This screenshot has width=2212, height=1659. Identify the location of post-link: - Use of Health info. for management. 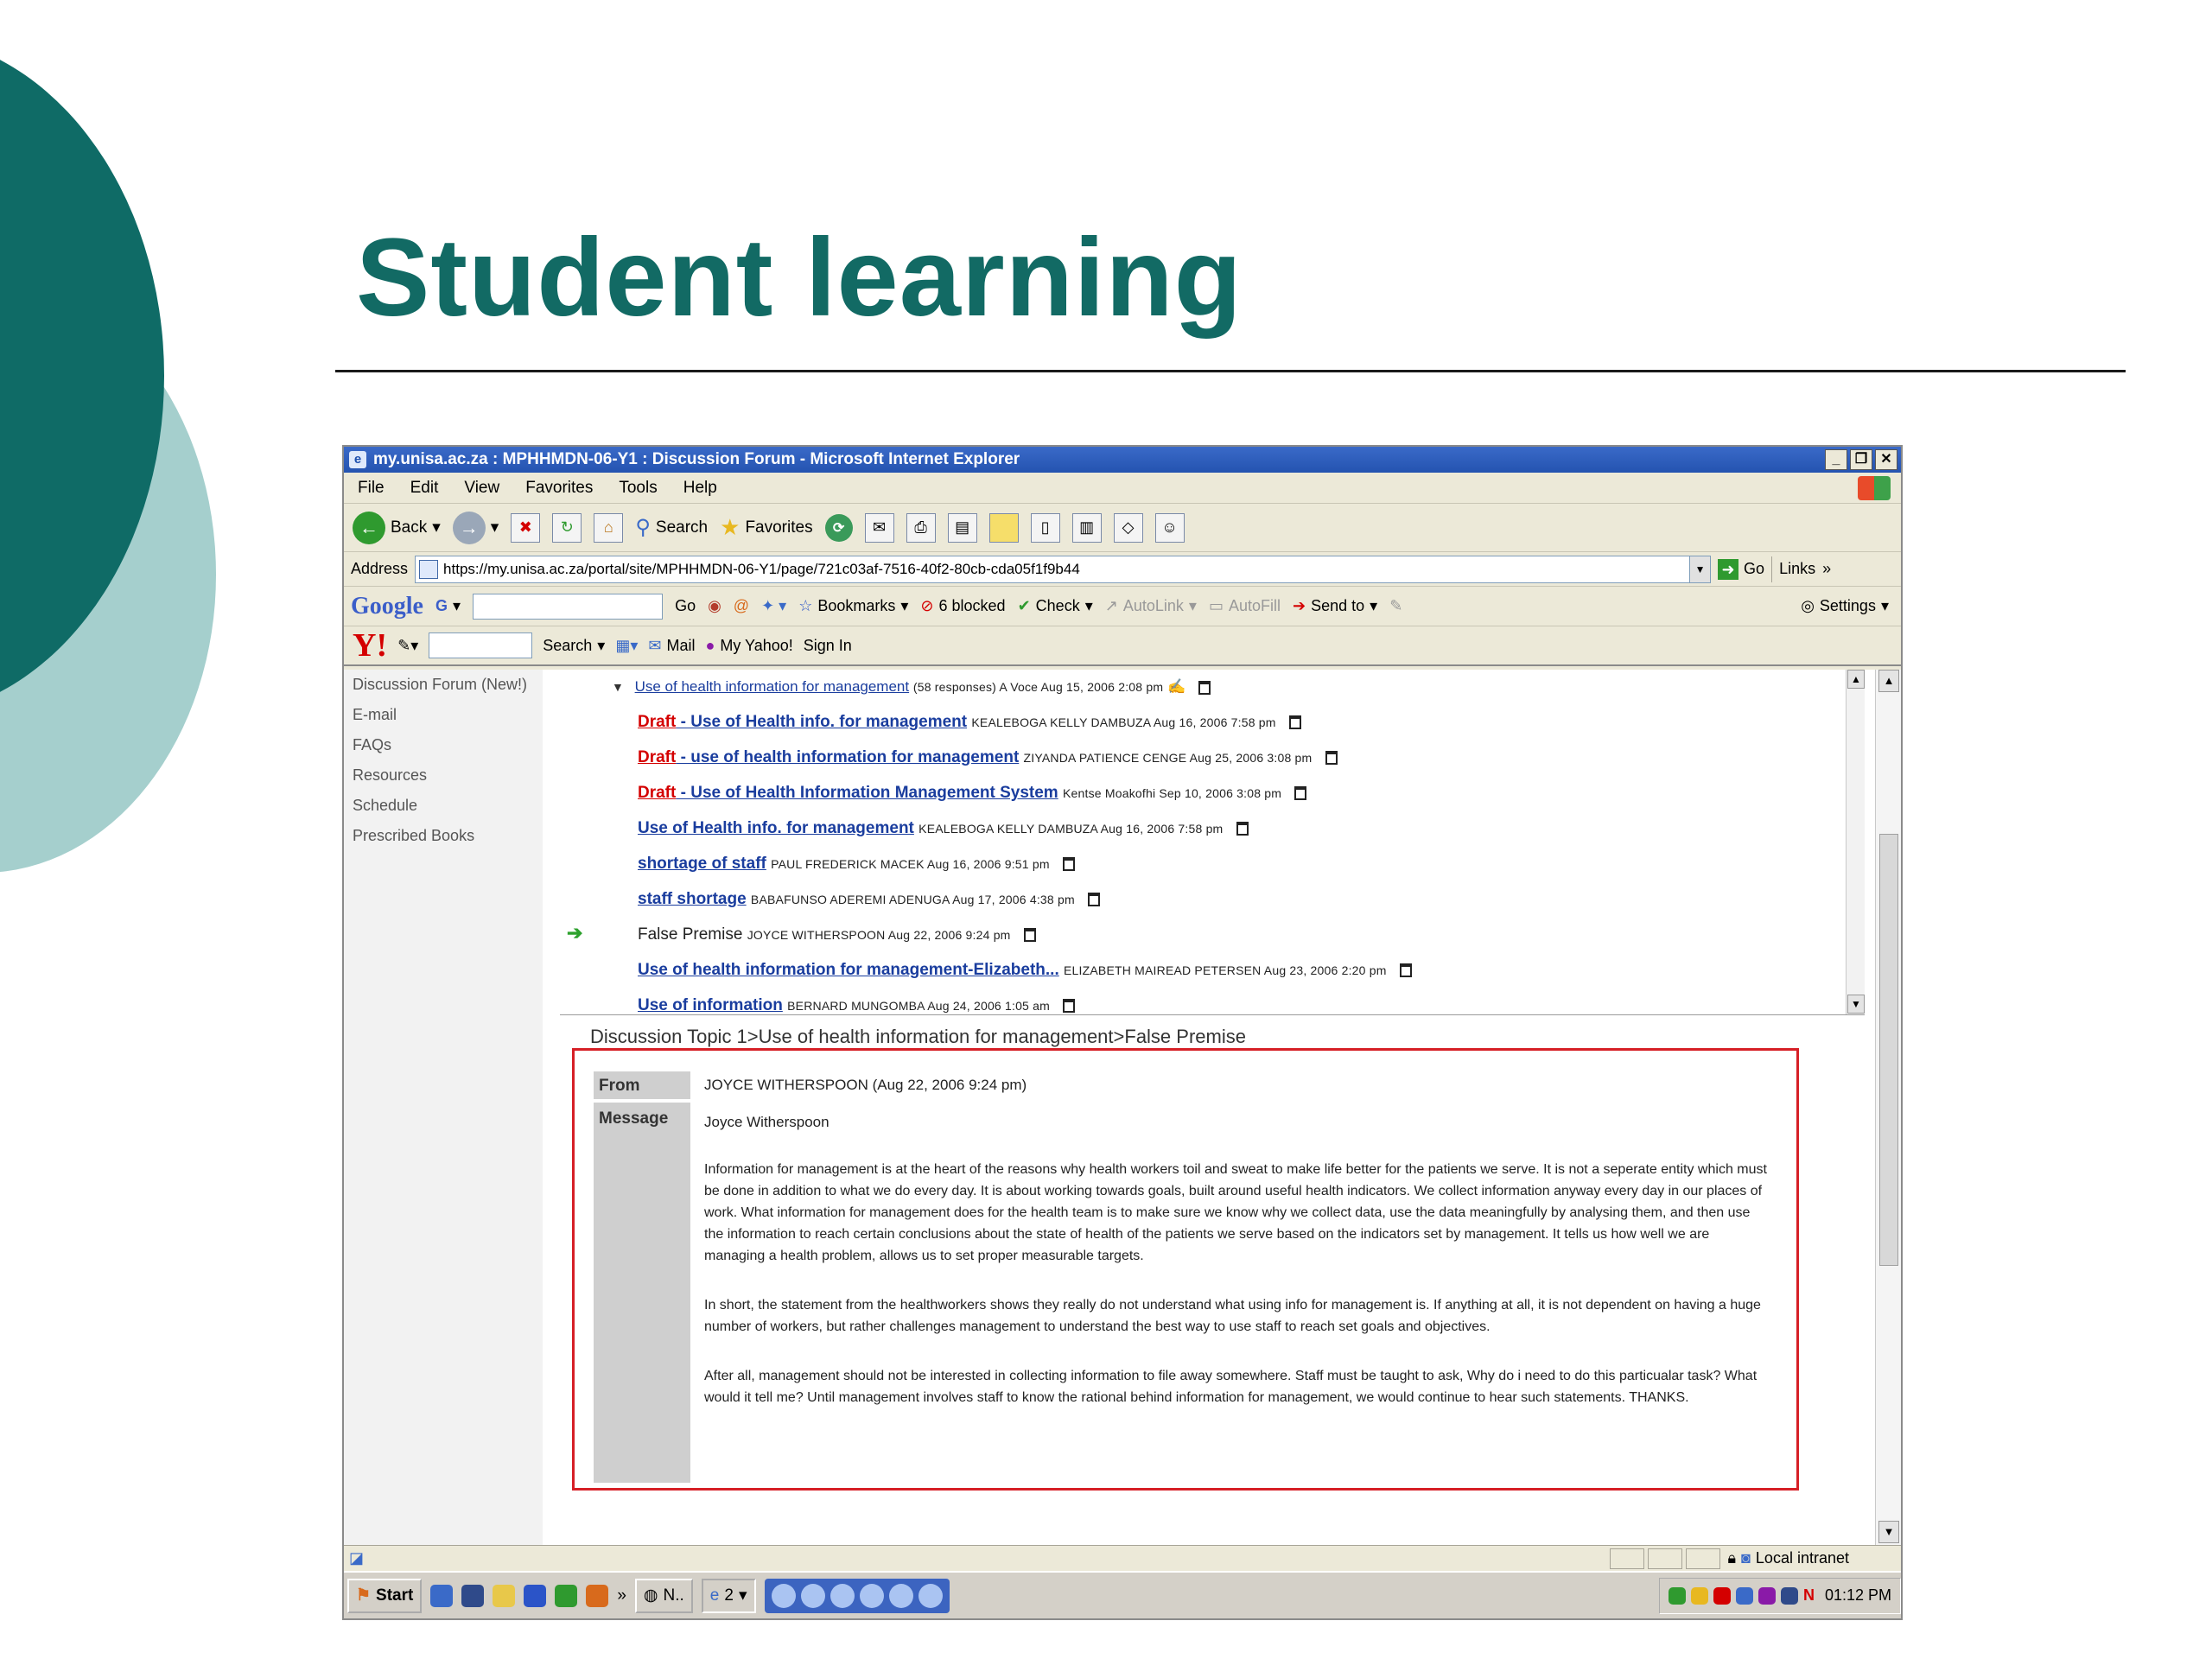
(822, 722).